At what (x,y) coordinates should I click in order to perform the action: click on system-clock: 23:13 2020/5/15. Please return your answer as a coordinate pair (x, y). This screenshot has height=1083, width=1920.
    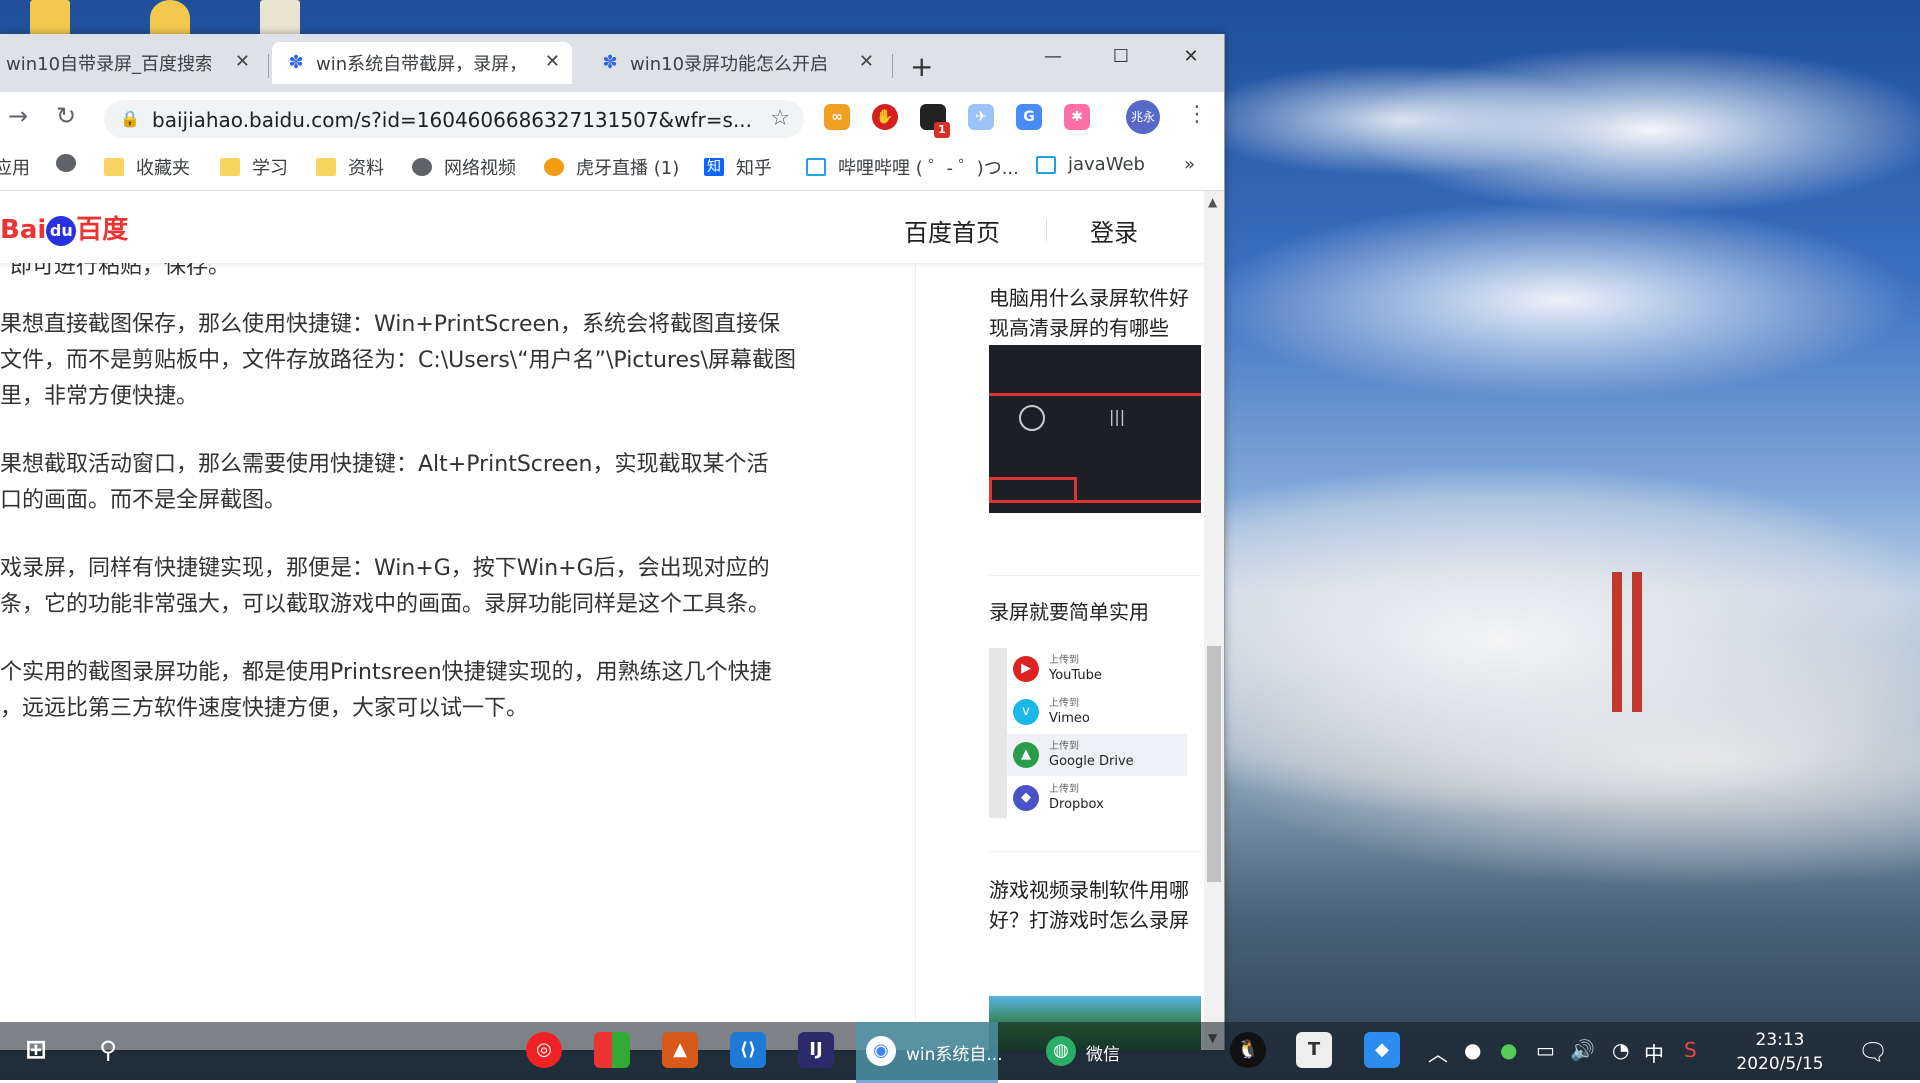
    Looking at the image, I should click on (1780, 1052).